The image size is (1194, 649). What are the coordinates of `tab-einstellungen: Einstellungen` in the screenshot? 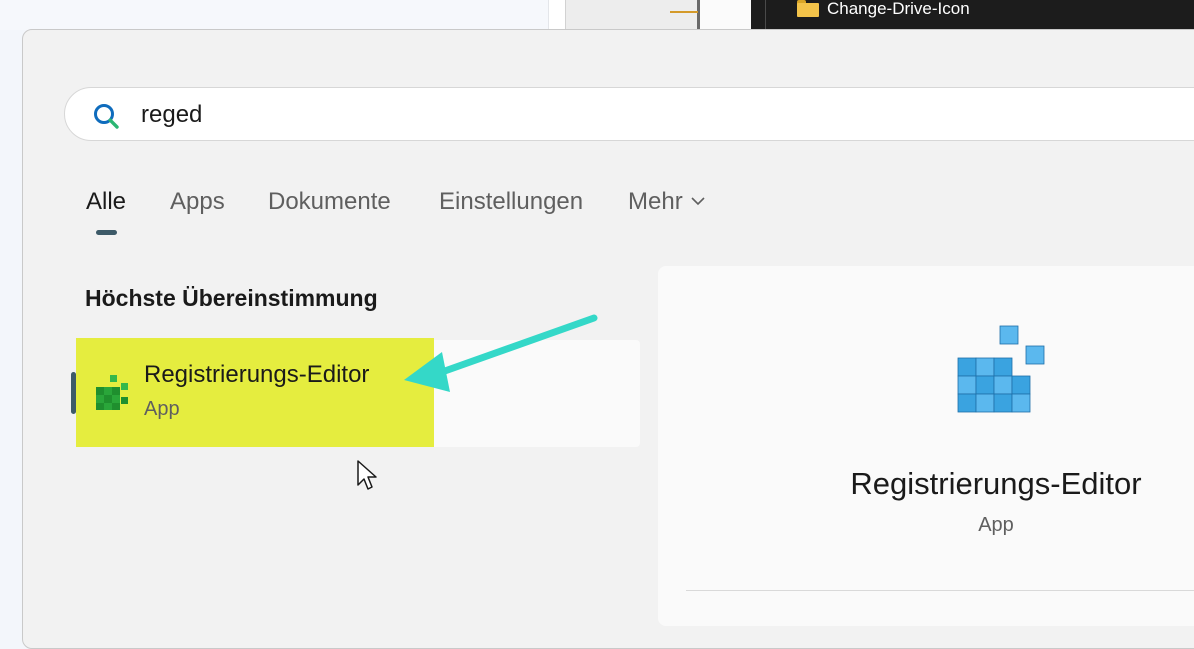 It's located at (511, 202).